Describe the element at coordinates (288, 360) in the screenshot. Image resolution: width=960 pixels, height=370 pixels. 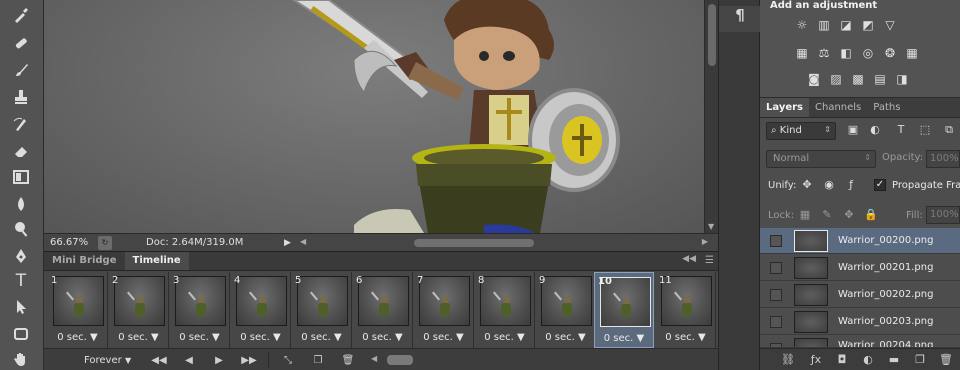
I see `tween-icon: ⤡` at that location.